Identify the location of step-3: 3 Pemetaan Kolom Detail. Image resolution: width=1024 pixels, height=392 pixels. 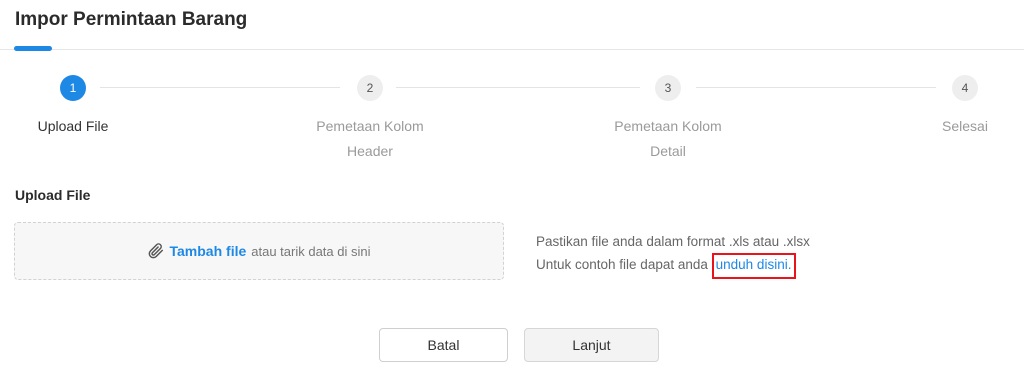
(668, 118).